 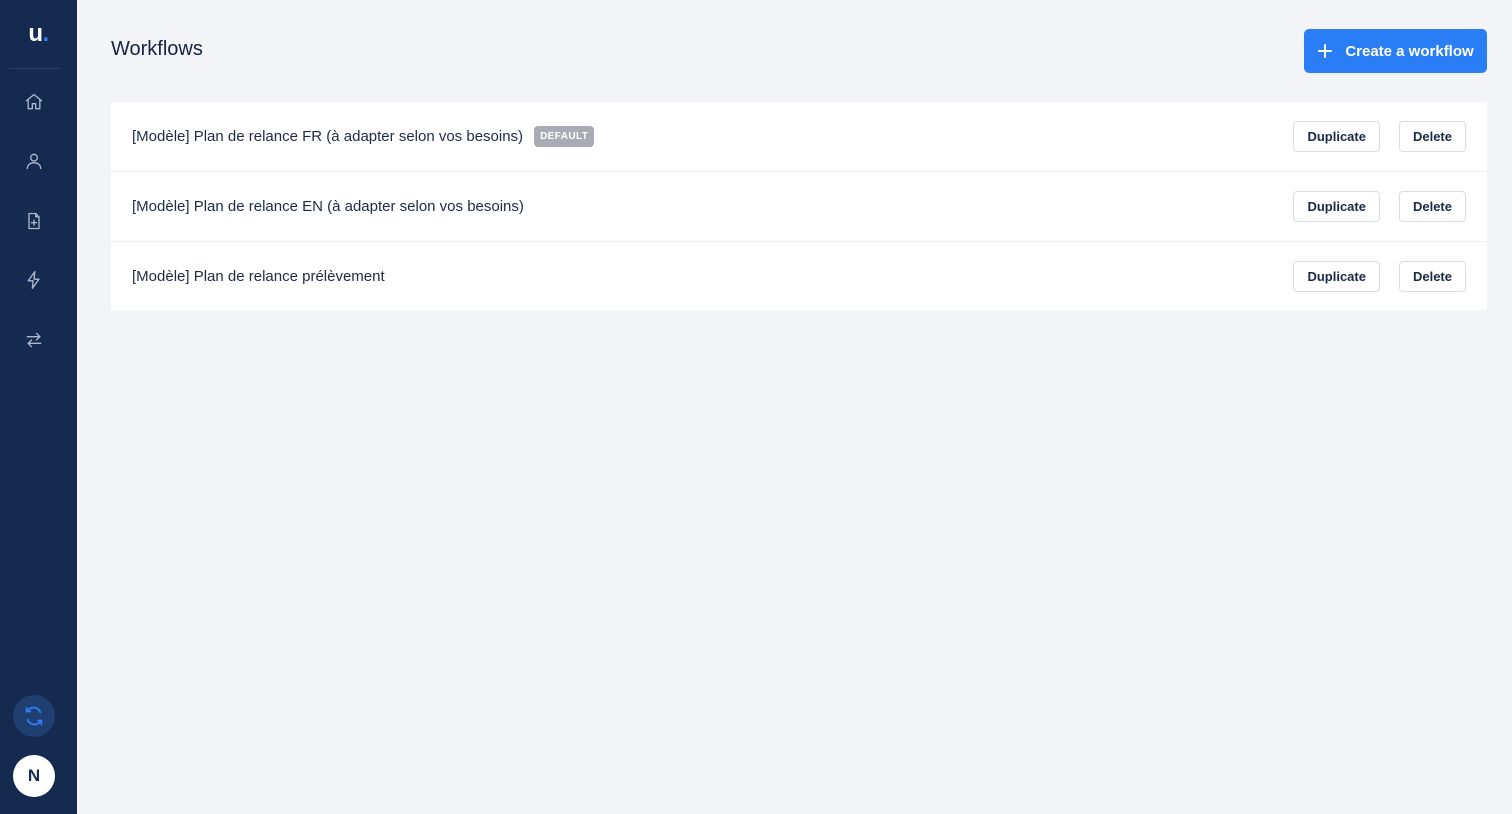 I want to click on sync-icon, so click(x=34, y=716).